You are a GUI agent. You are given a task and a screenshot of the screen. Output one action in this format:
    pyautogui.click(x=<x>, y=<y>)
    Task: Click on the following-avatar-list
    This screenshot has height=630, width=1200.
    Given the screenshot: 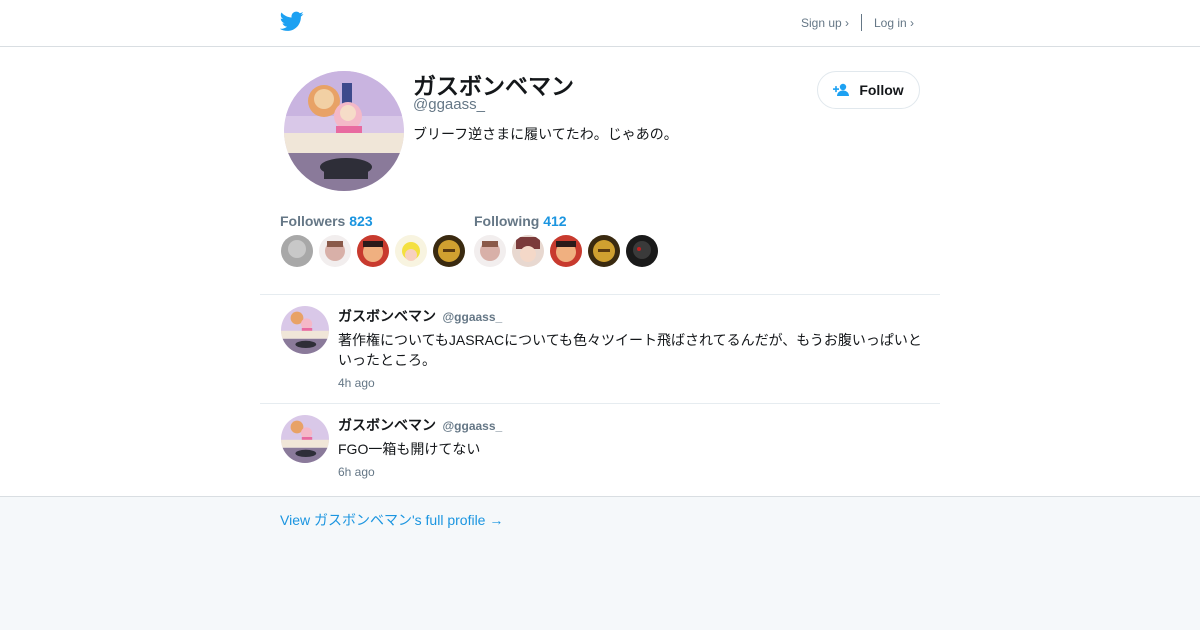 What is the action you would take?
    pyautogui.click(x=566, y=251)
    